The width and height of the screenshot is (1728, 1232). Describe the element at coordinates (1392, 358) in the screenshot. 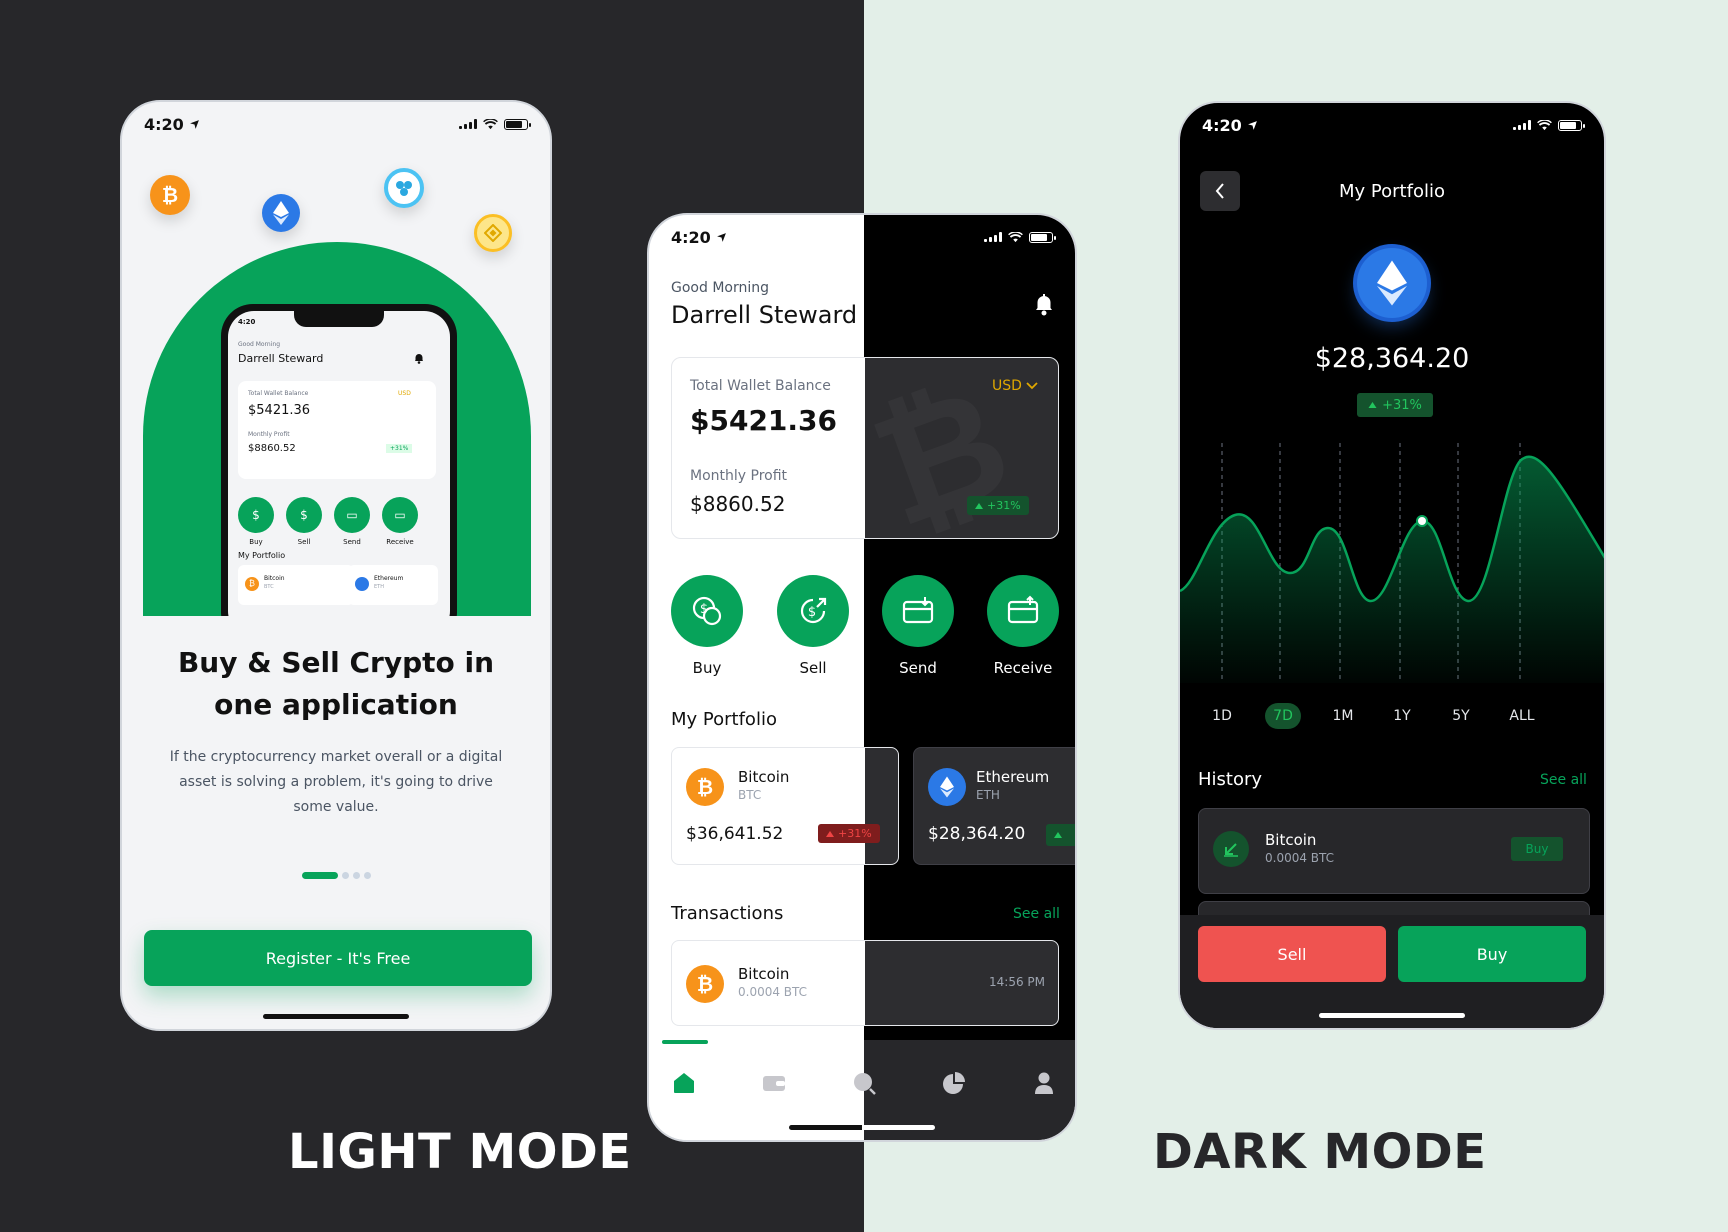

I see `portfolio-amount: $28,364.20` at that location.